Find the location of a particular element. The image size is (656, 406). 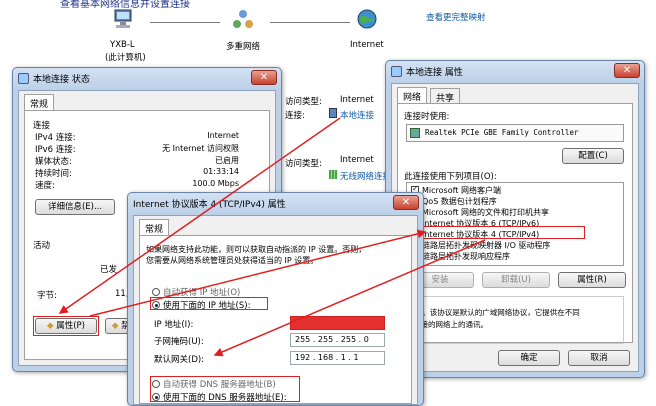

arrow-to-ipv4-item is located at coordinates (258, 273).